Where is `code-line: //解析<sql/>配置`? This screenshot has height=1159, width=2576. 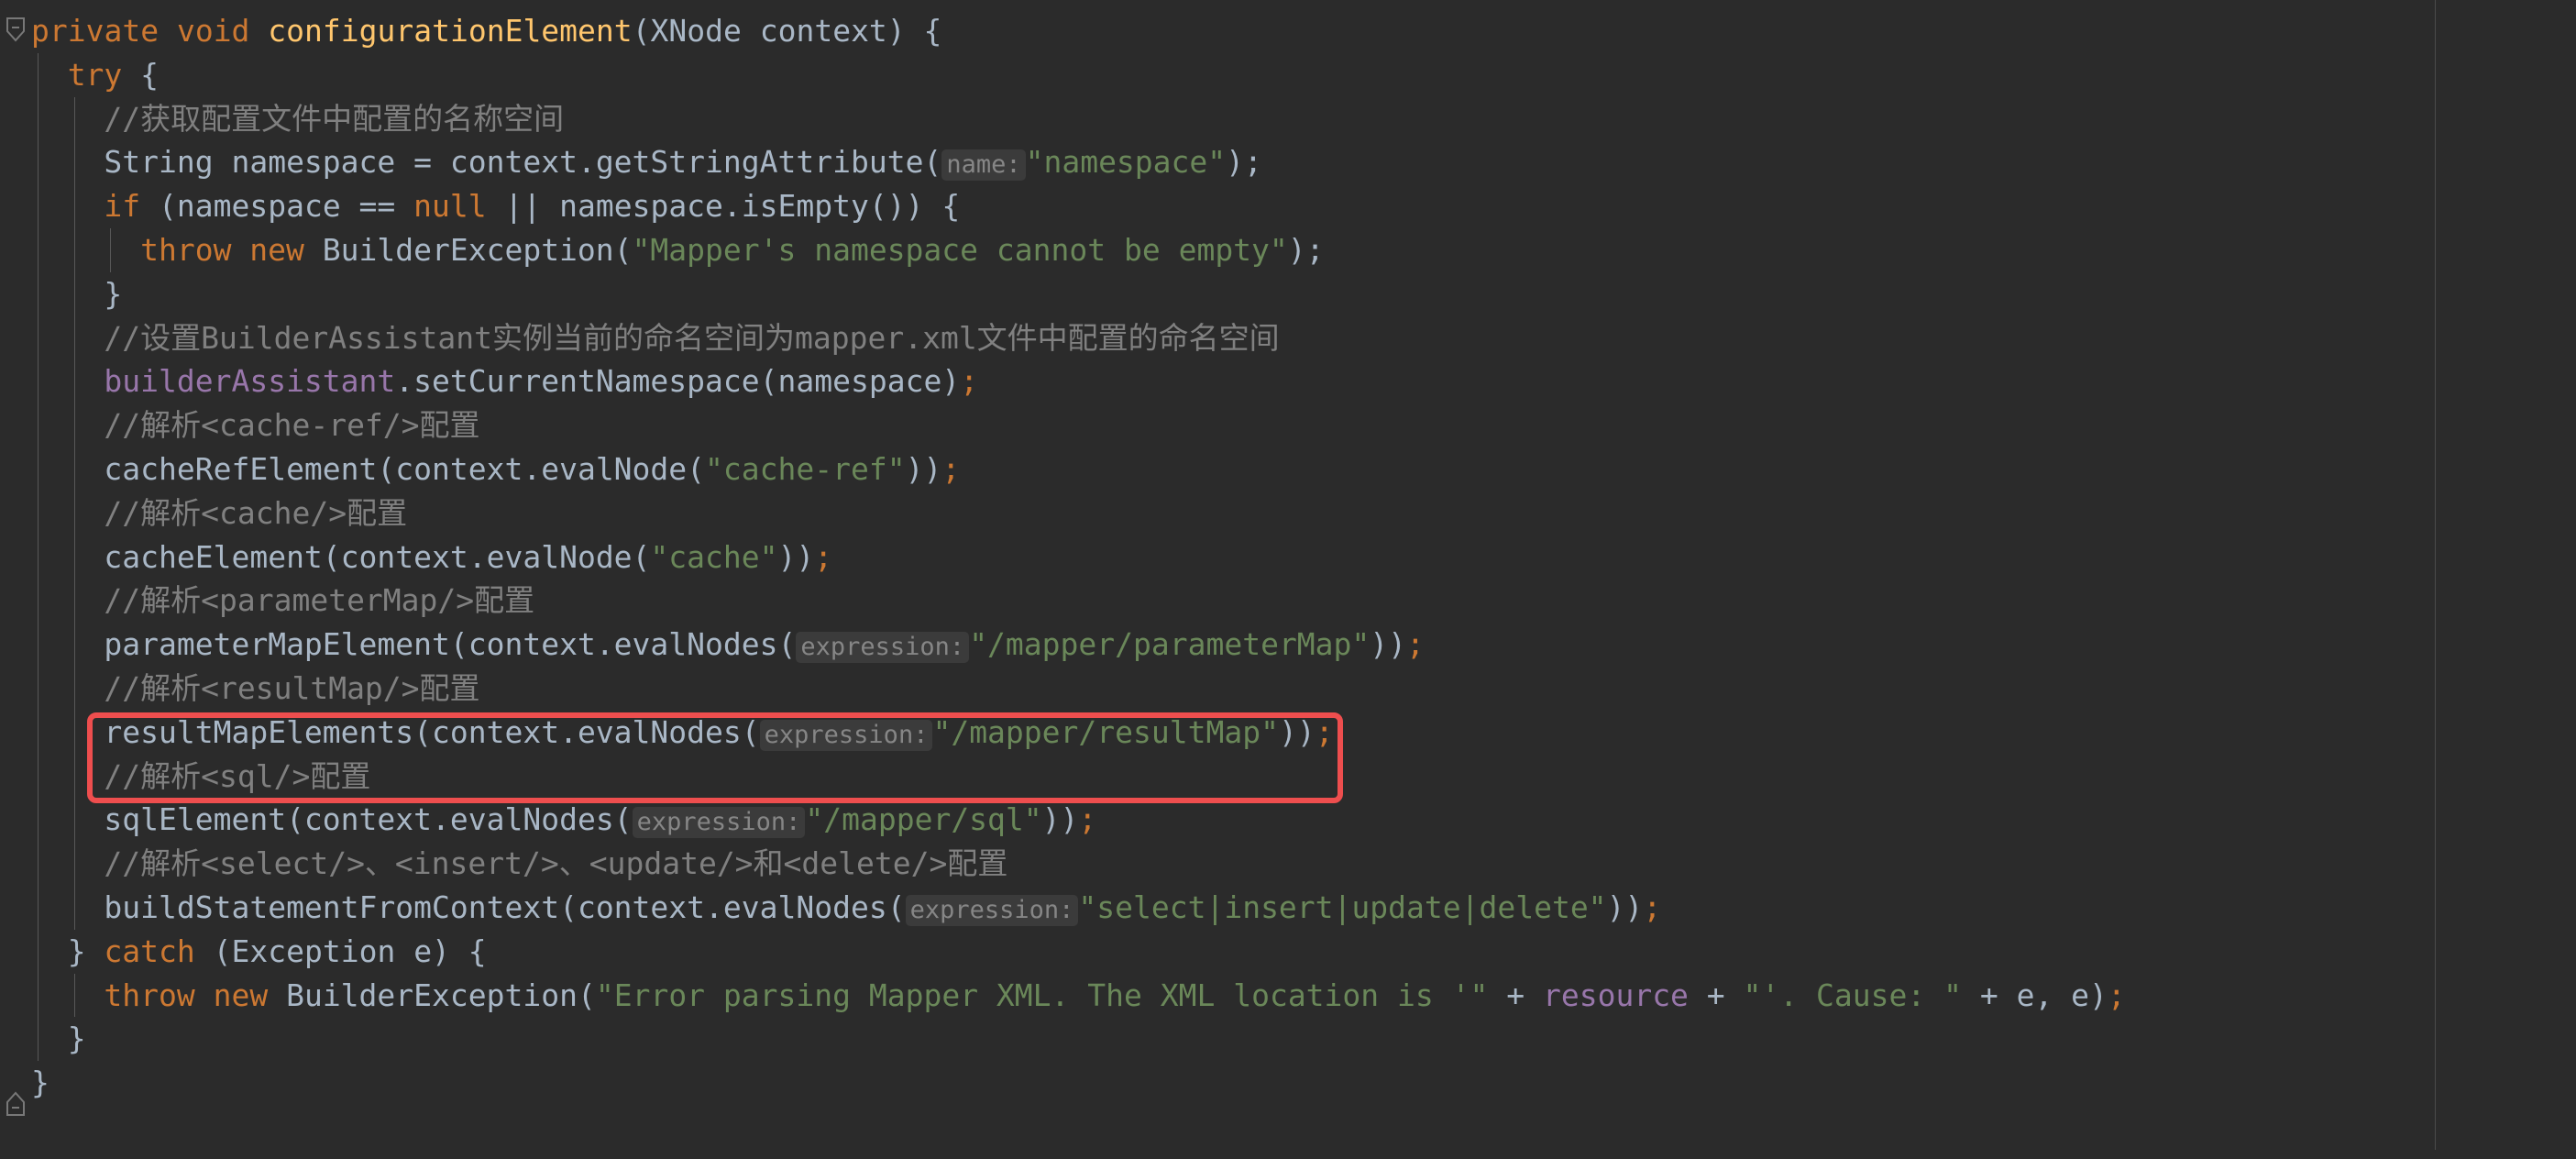
code-line: //解析<sql/>配置 is located at coordinates (1288, 776).